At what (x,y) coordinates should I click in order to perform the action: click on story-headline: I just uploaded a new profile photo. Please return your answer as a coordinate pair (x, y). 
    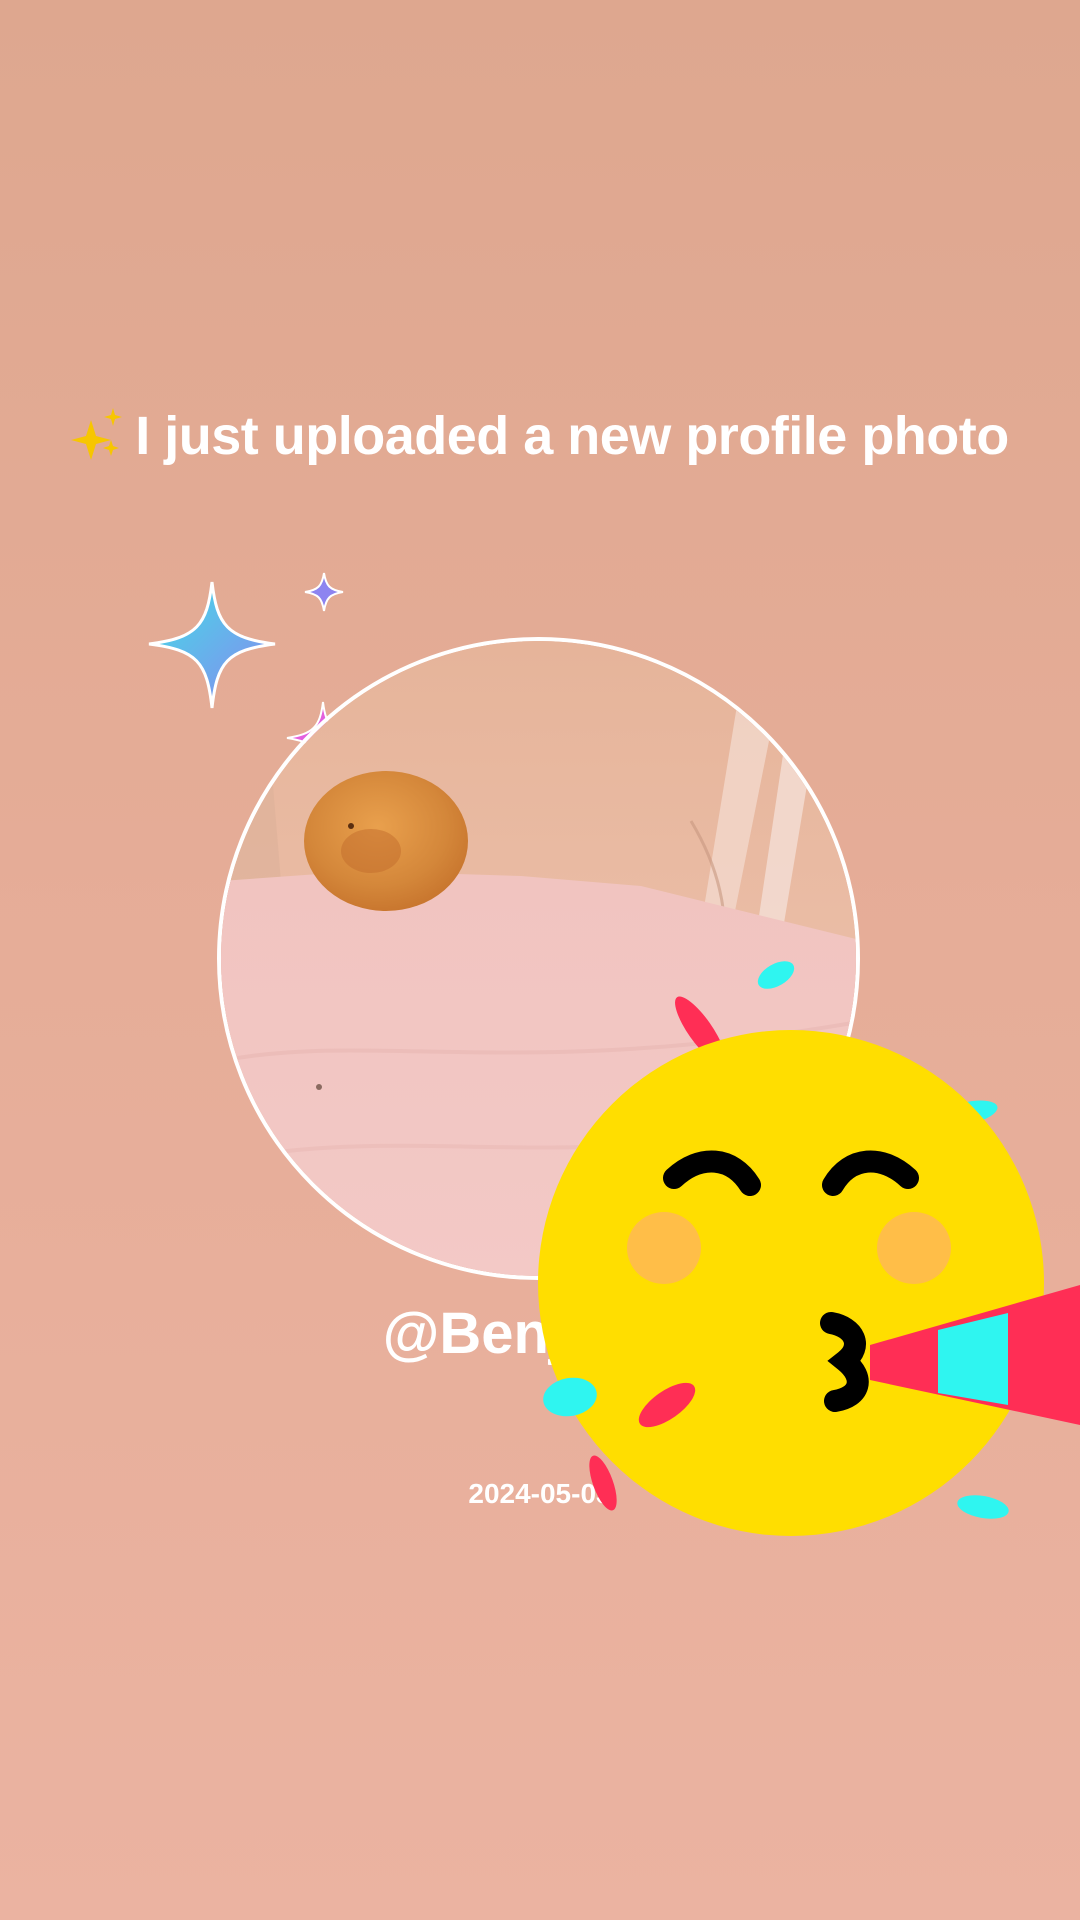
    Looking at the image, I should click on (540, 436).